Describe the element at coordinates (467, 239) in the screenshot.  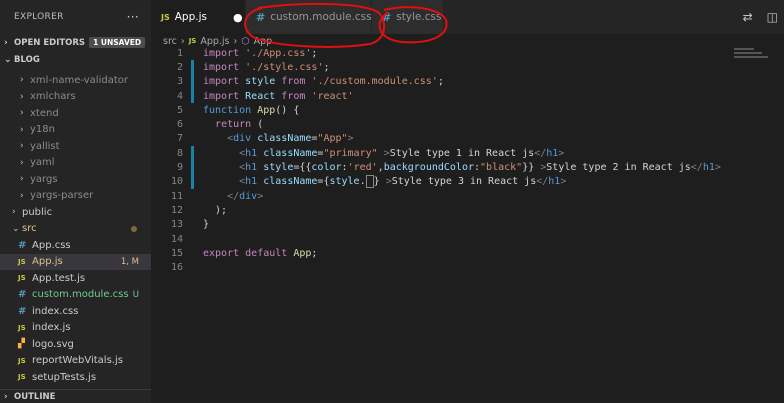
I see `code-line: 14` at that location.